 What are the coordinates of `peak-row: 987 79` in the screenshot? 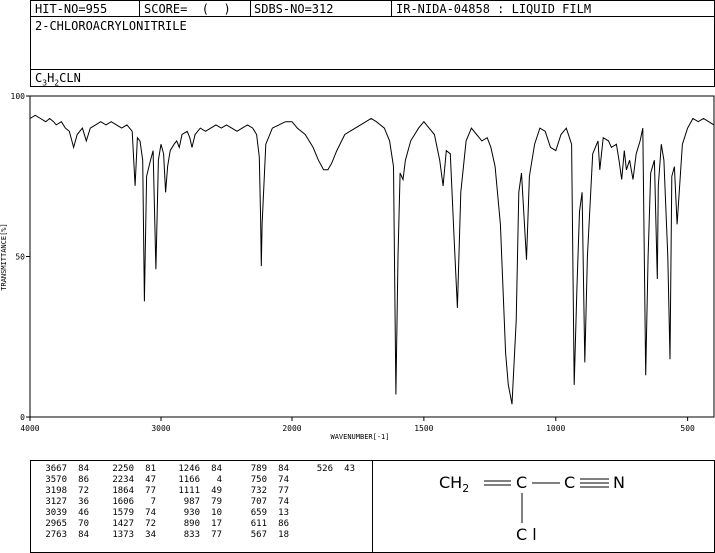 It's located at (196, 502).